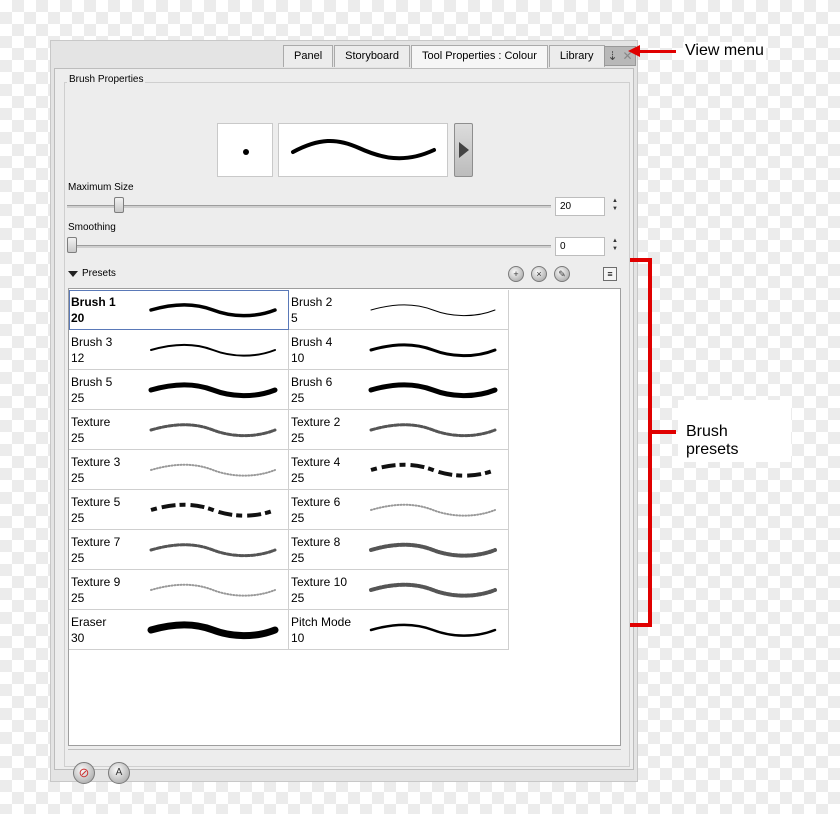 The height and width of the screenshot is (814, 840). I want to click on smoothing-slider, so click(309, 246).